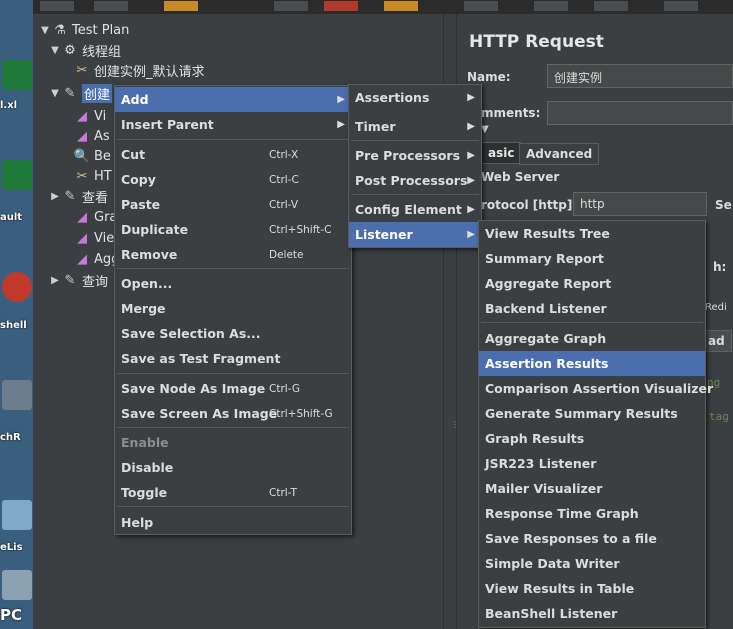 Image resolution: width=733 pixels, height=629 pixels. I want to click on file-icon, so click(17, 395).